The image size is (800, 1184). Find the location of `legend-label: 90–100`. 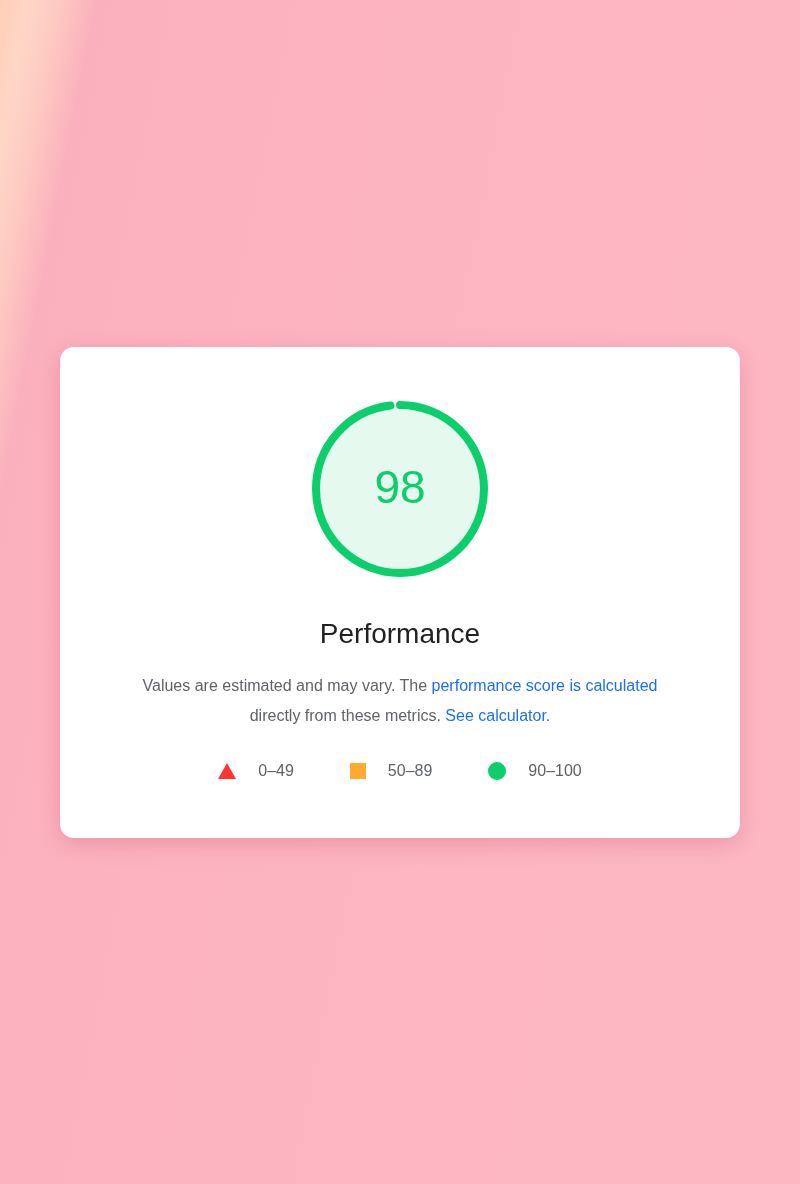

legend-label: 90–100 is located at coordinates (555, 770).